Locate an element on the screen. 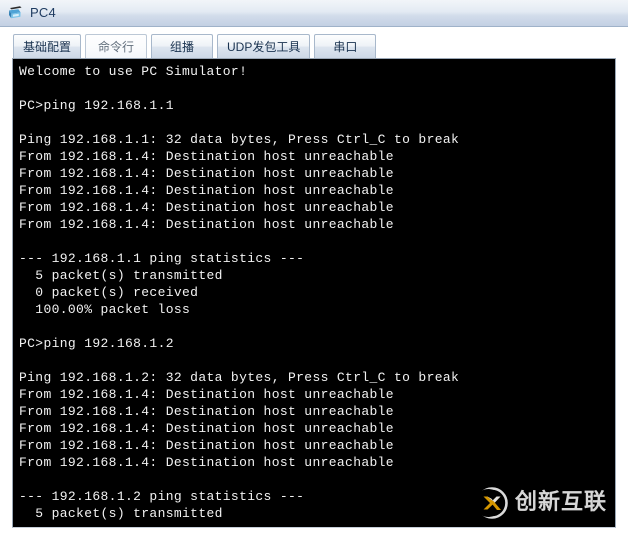 This screenshot has height=541, width=628. tab-label: UDP发包工具 is located at coordinates (264, 47).